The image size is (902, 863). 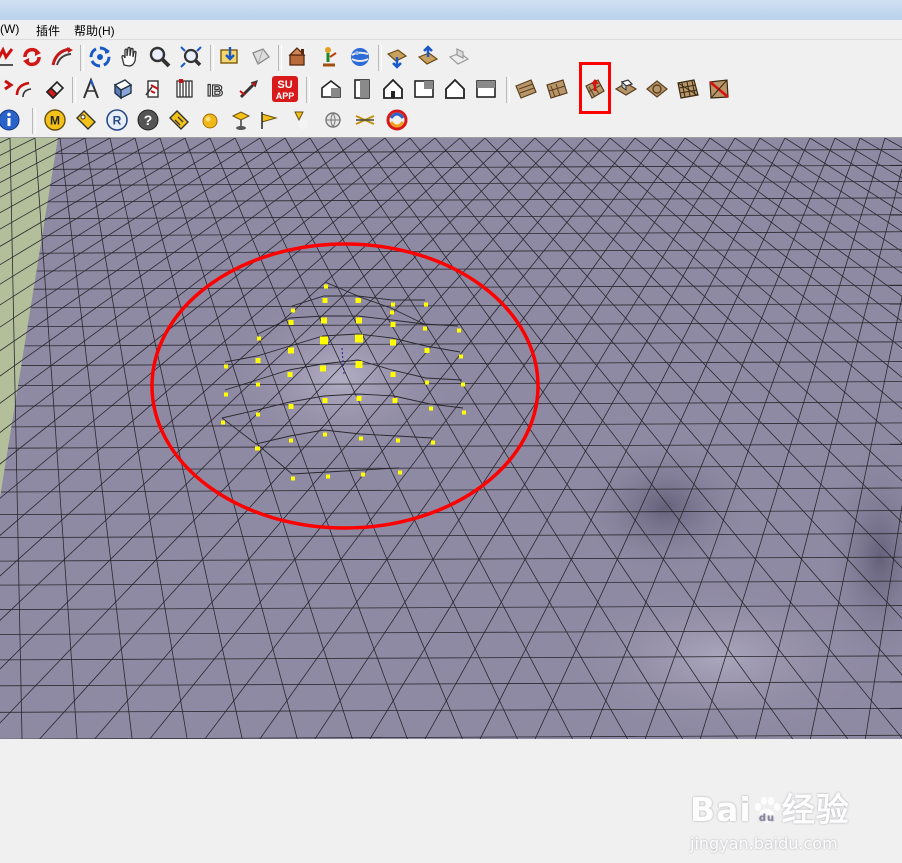 I want to click on sandbox-drape-icon, so click(x=657, y=89).